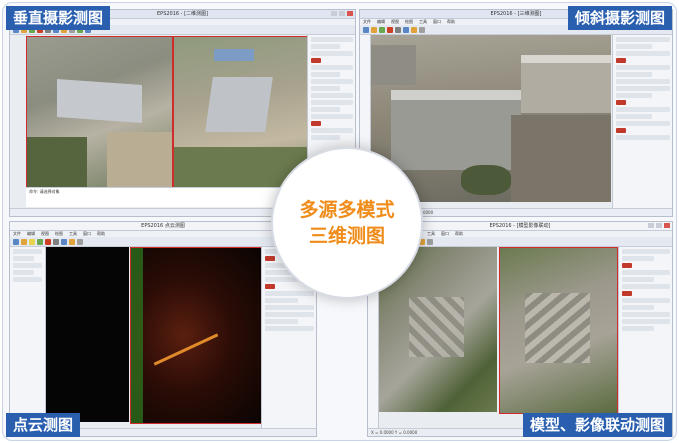 The height and width of the screenshot is (443, 679). What do you see at coordinates (167, 197) in the screenshot?
I see `command-window: 命令: 请选择对象` at bounding box center [167, 197].